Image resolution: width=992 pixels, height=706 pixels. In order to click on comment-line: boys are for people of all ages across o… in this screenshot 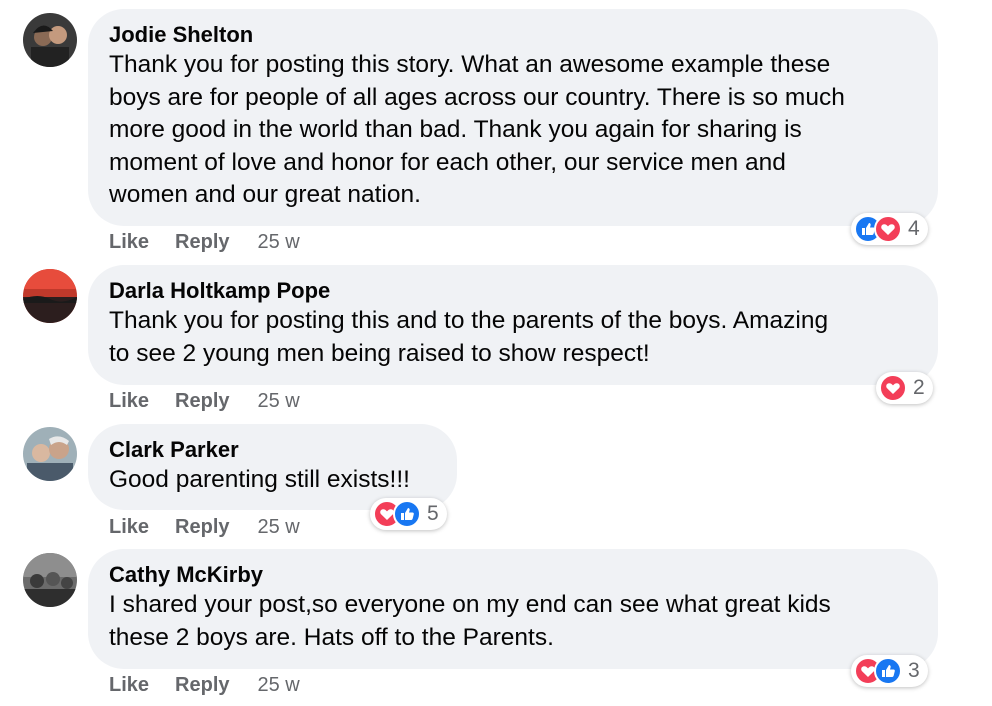, I will do `click(477, 97)`.